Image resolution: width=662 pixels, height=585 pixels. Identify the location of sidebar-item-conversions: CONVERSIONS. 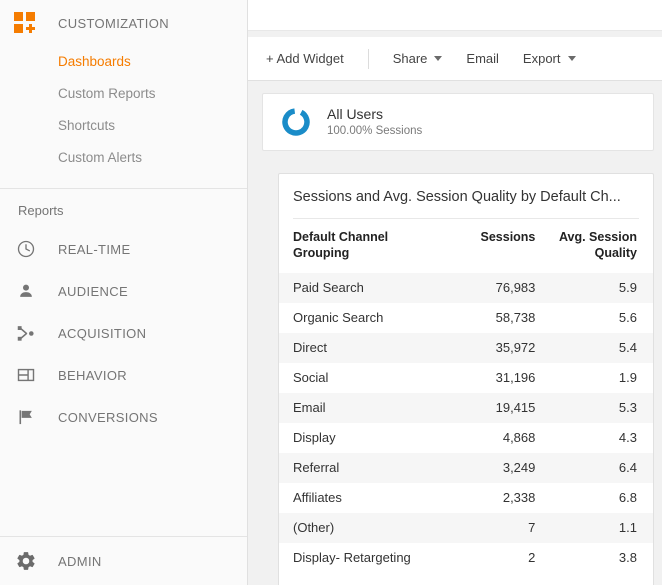
(123, 417).